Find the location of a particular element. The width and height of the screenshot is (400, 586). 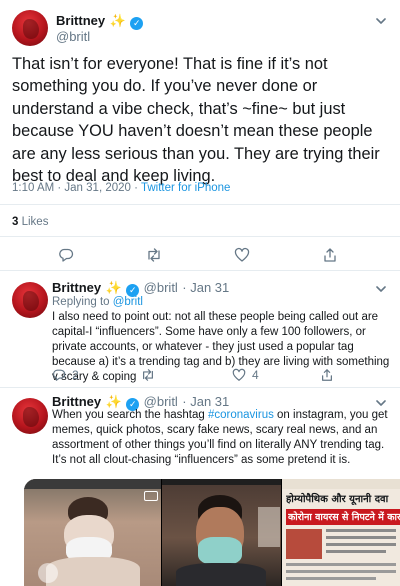

replying-to: Replying to @britl is located at coordinates (97, 302).